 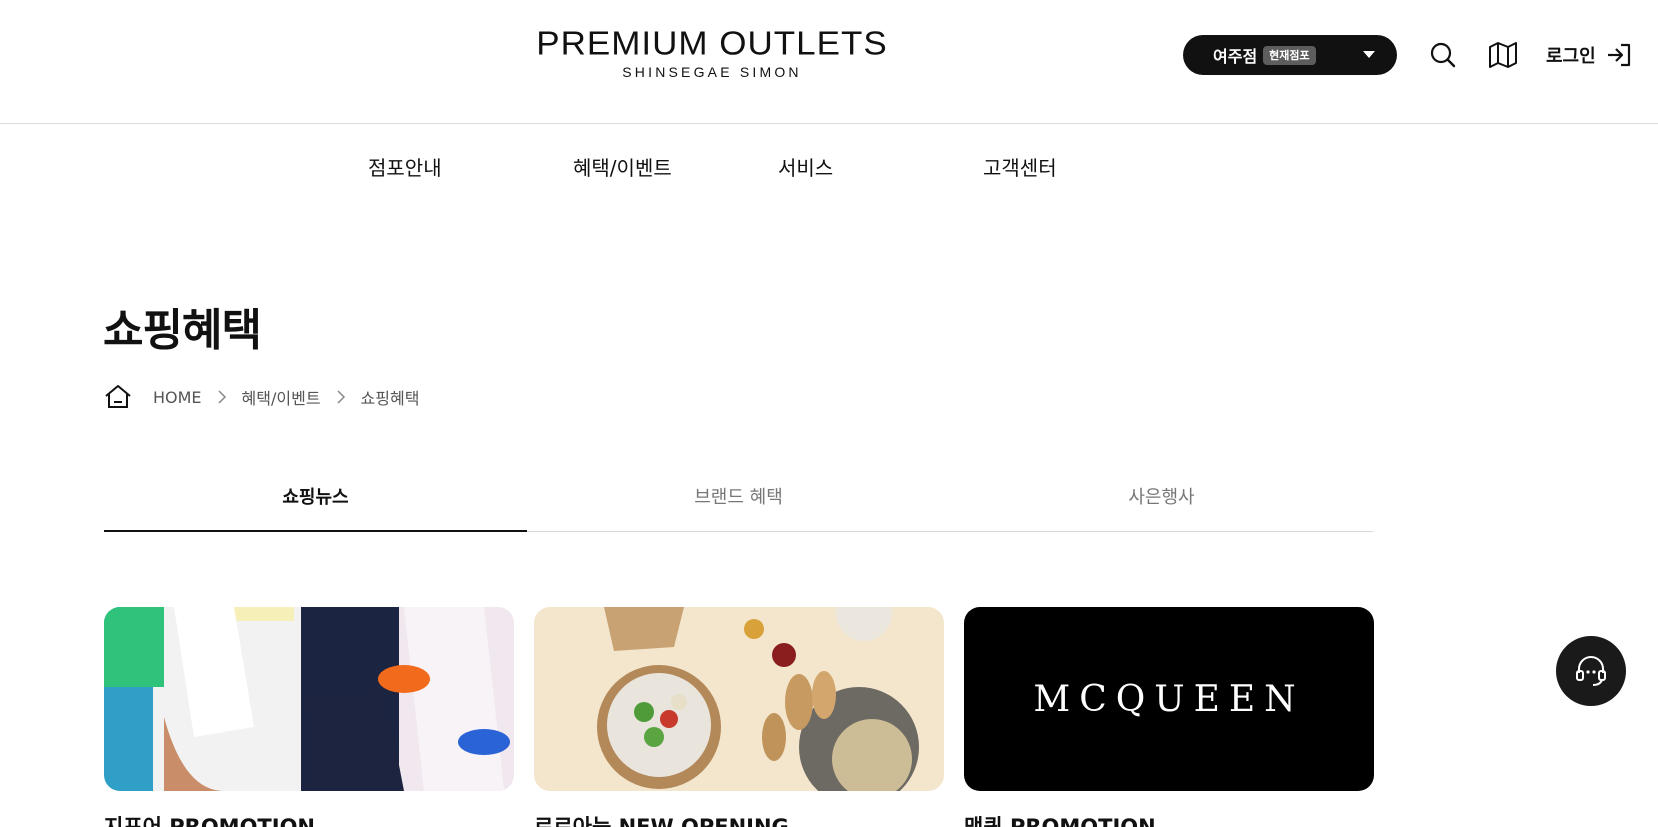 What do you see at coordinates (1020, 166) in the screenshot?
I see `gnb-item-customer-center: 고객센터` at bounding box center [1020, 166].